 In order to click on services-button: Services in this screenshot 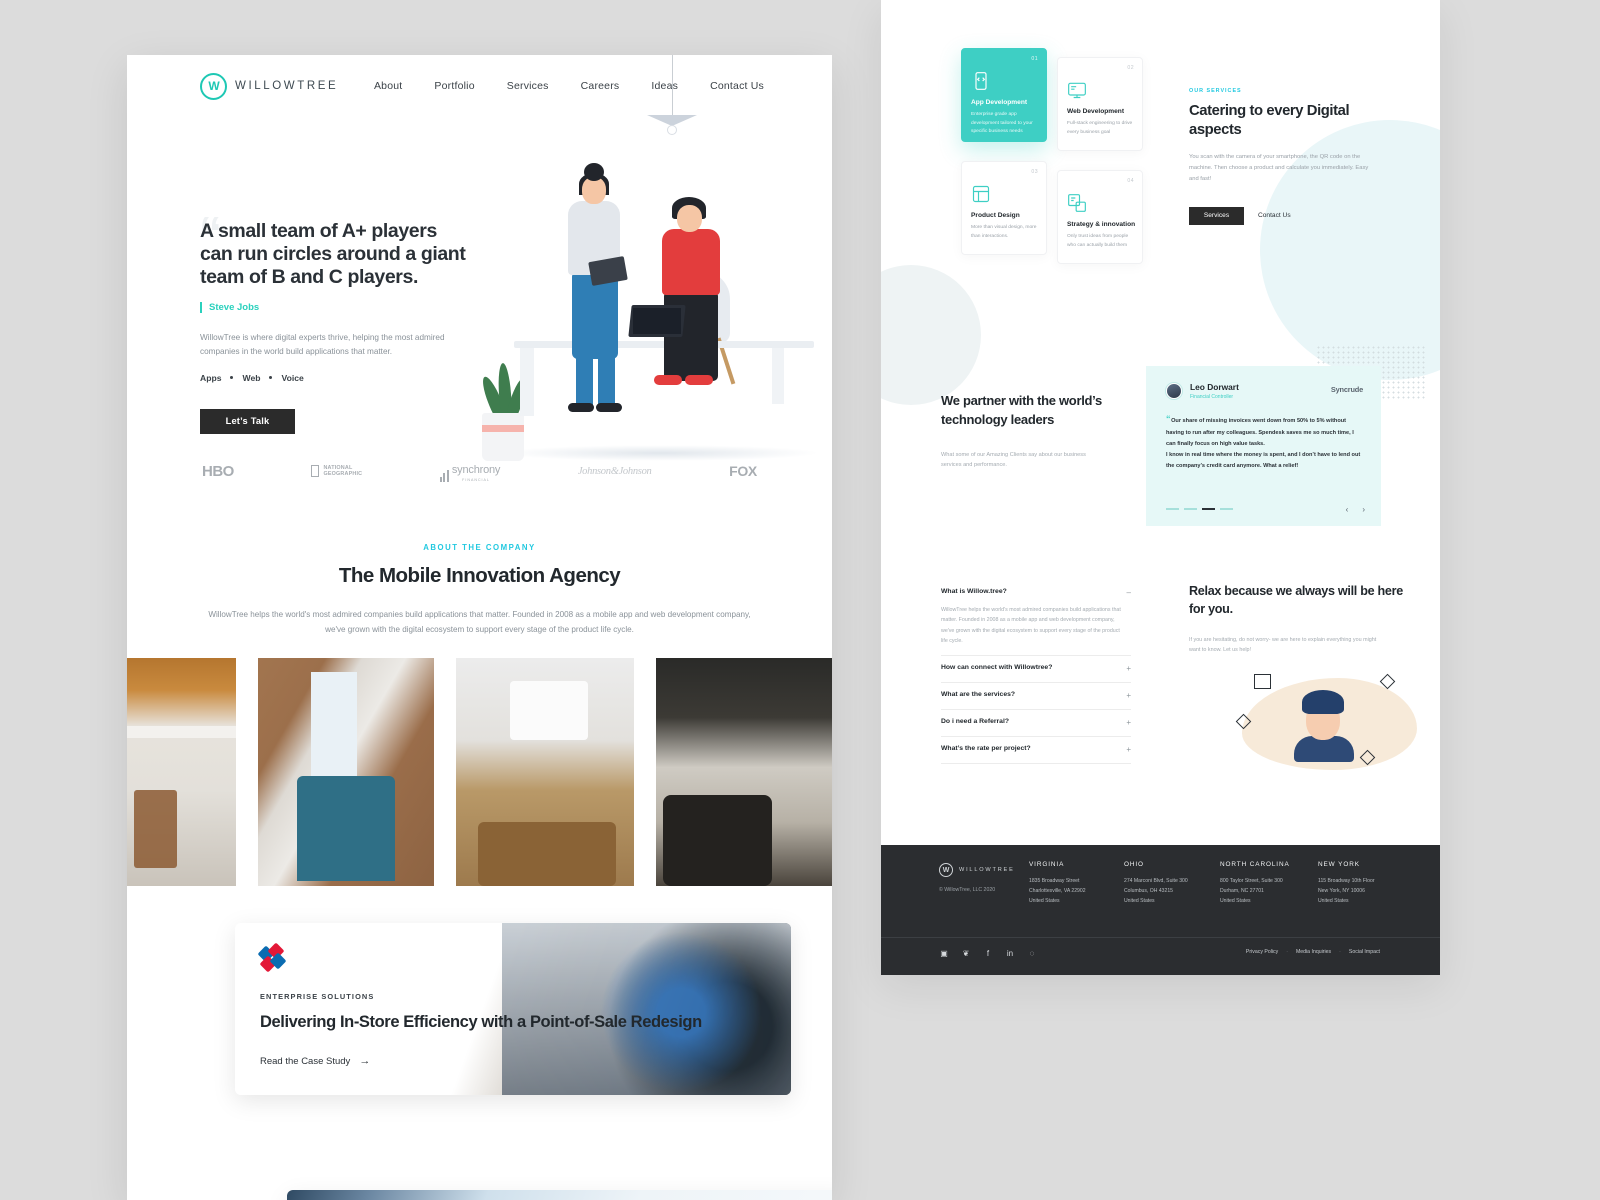, I will do `click(1216, 215)`.